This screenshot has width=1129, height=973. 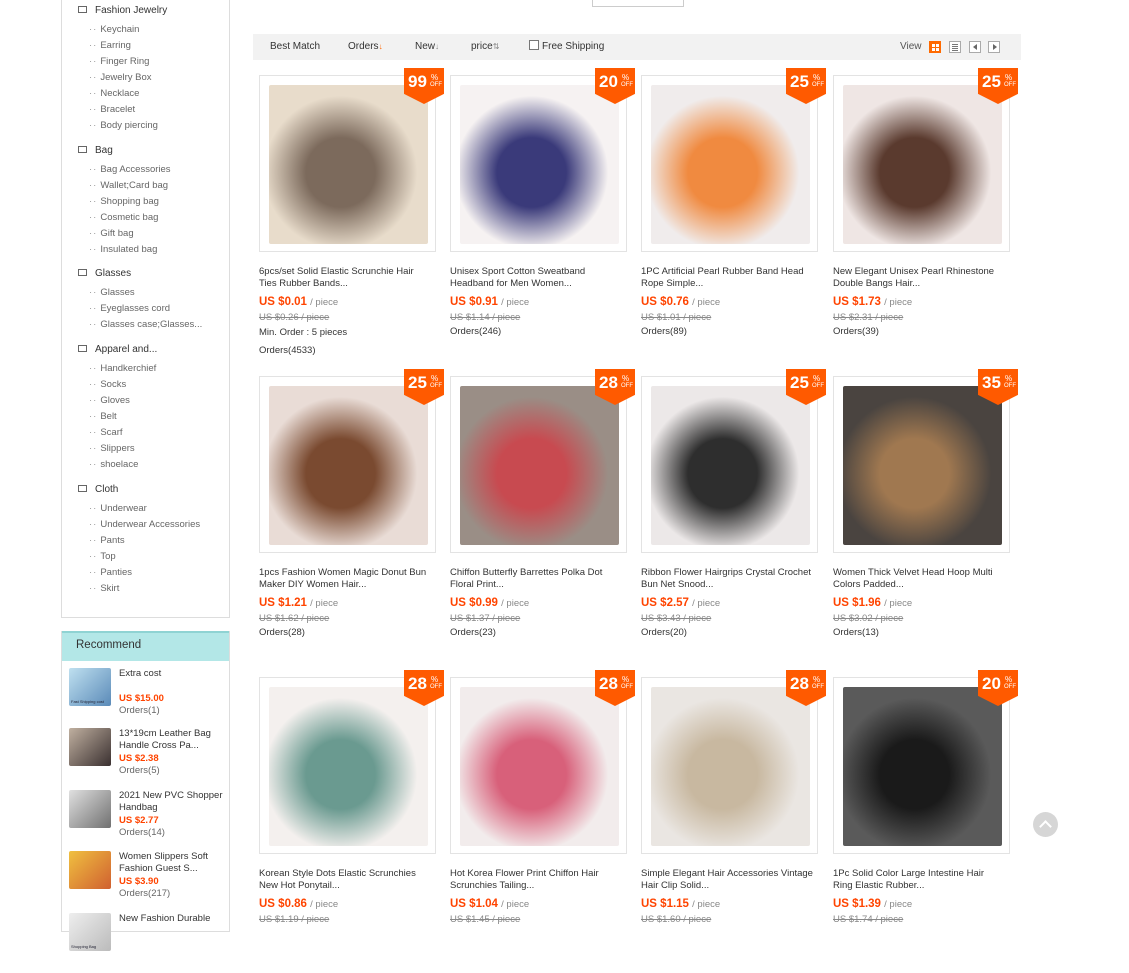 I want to click on category-link: ·· Earring, so click(x=110, y=45).